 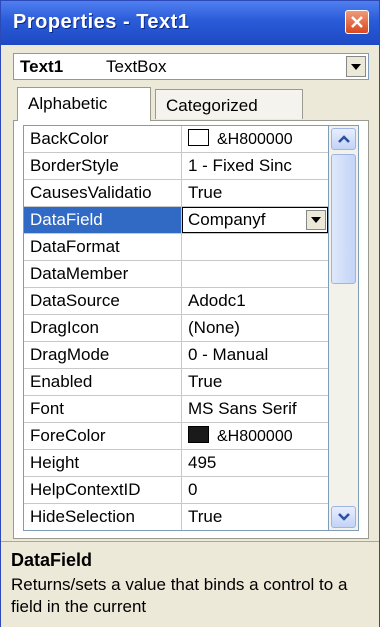 What do you see at coordinates (255, 409) in the screenshot?
I see `property-value: MS Sans Serif` at bounding box center [255, 409].